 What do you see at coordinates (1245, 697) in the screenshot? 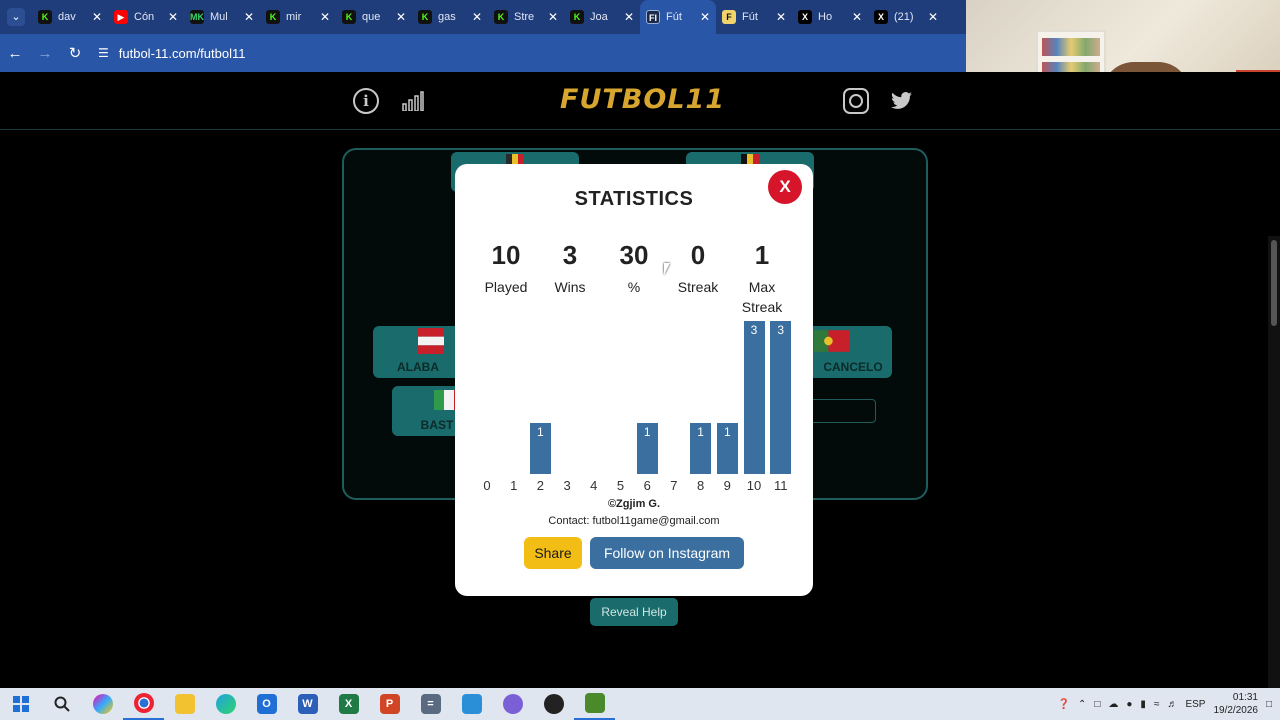
I see `clock-time: 01:31` at bounding box center [1245, 697].